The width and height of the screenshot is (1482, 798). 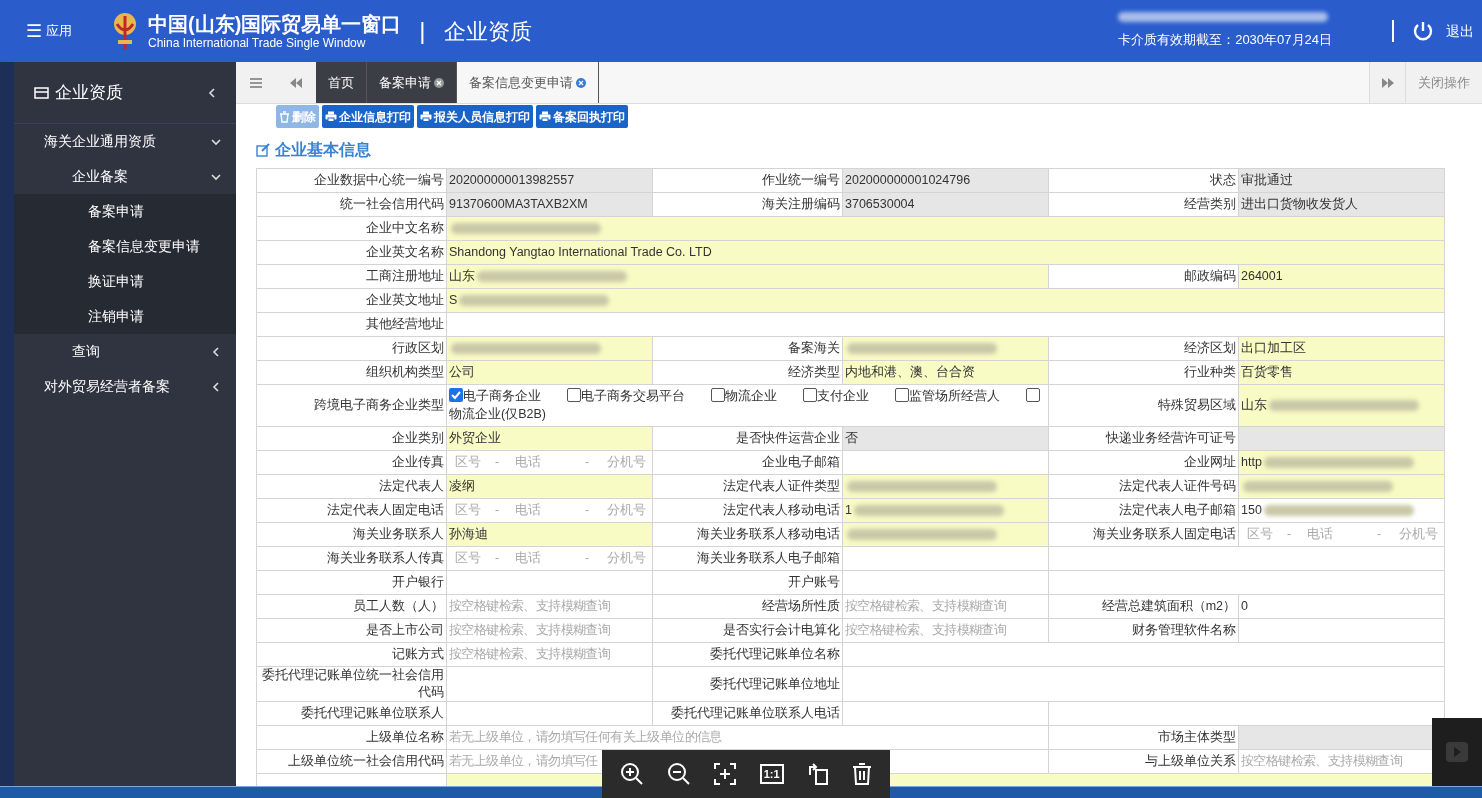 I want to click on checkbox-label: 支付企业, so click(x=843, y=396).